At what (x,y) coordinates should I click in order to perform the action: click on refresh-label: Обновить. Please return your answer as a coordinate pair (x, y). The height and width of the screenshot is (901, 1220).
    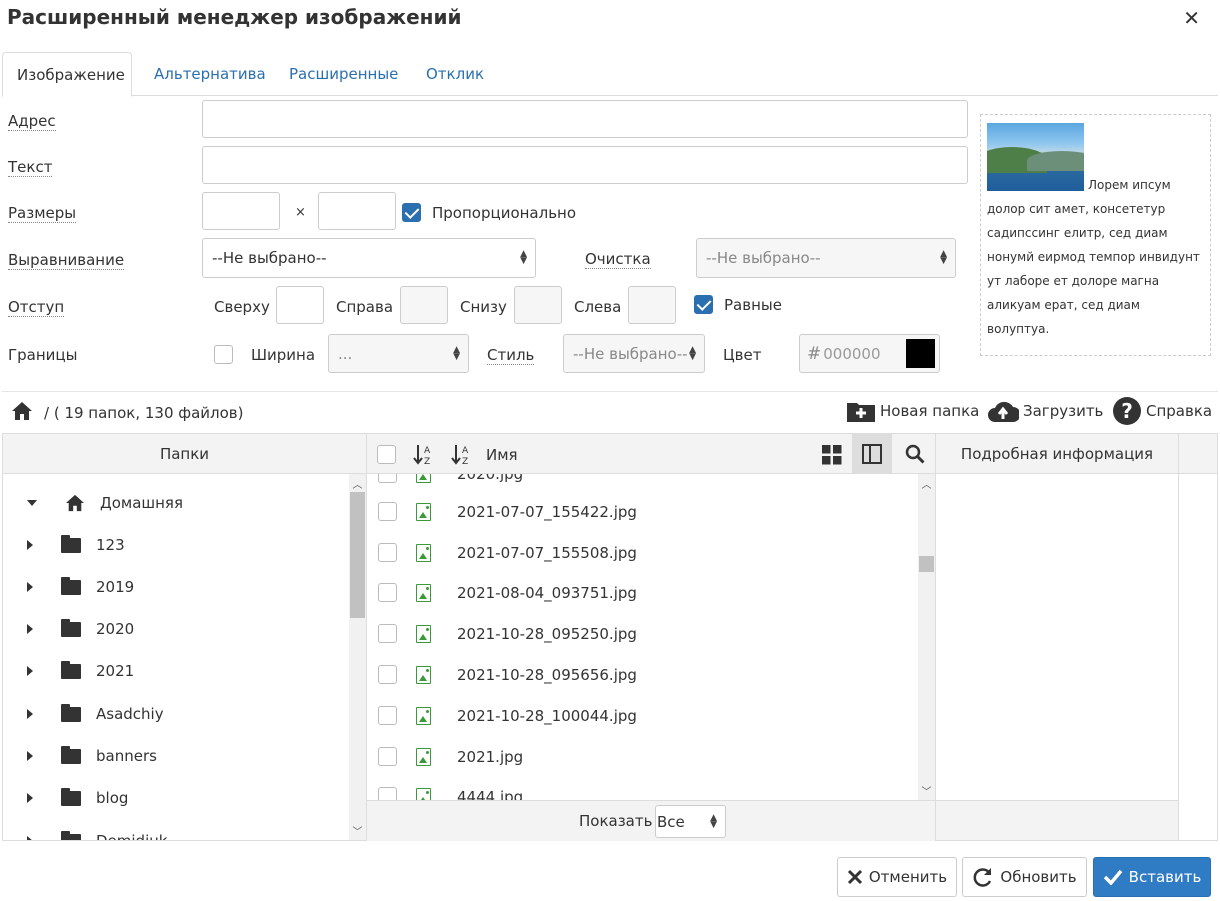
    Looking at the image, I should click on (1038, 877).